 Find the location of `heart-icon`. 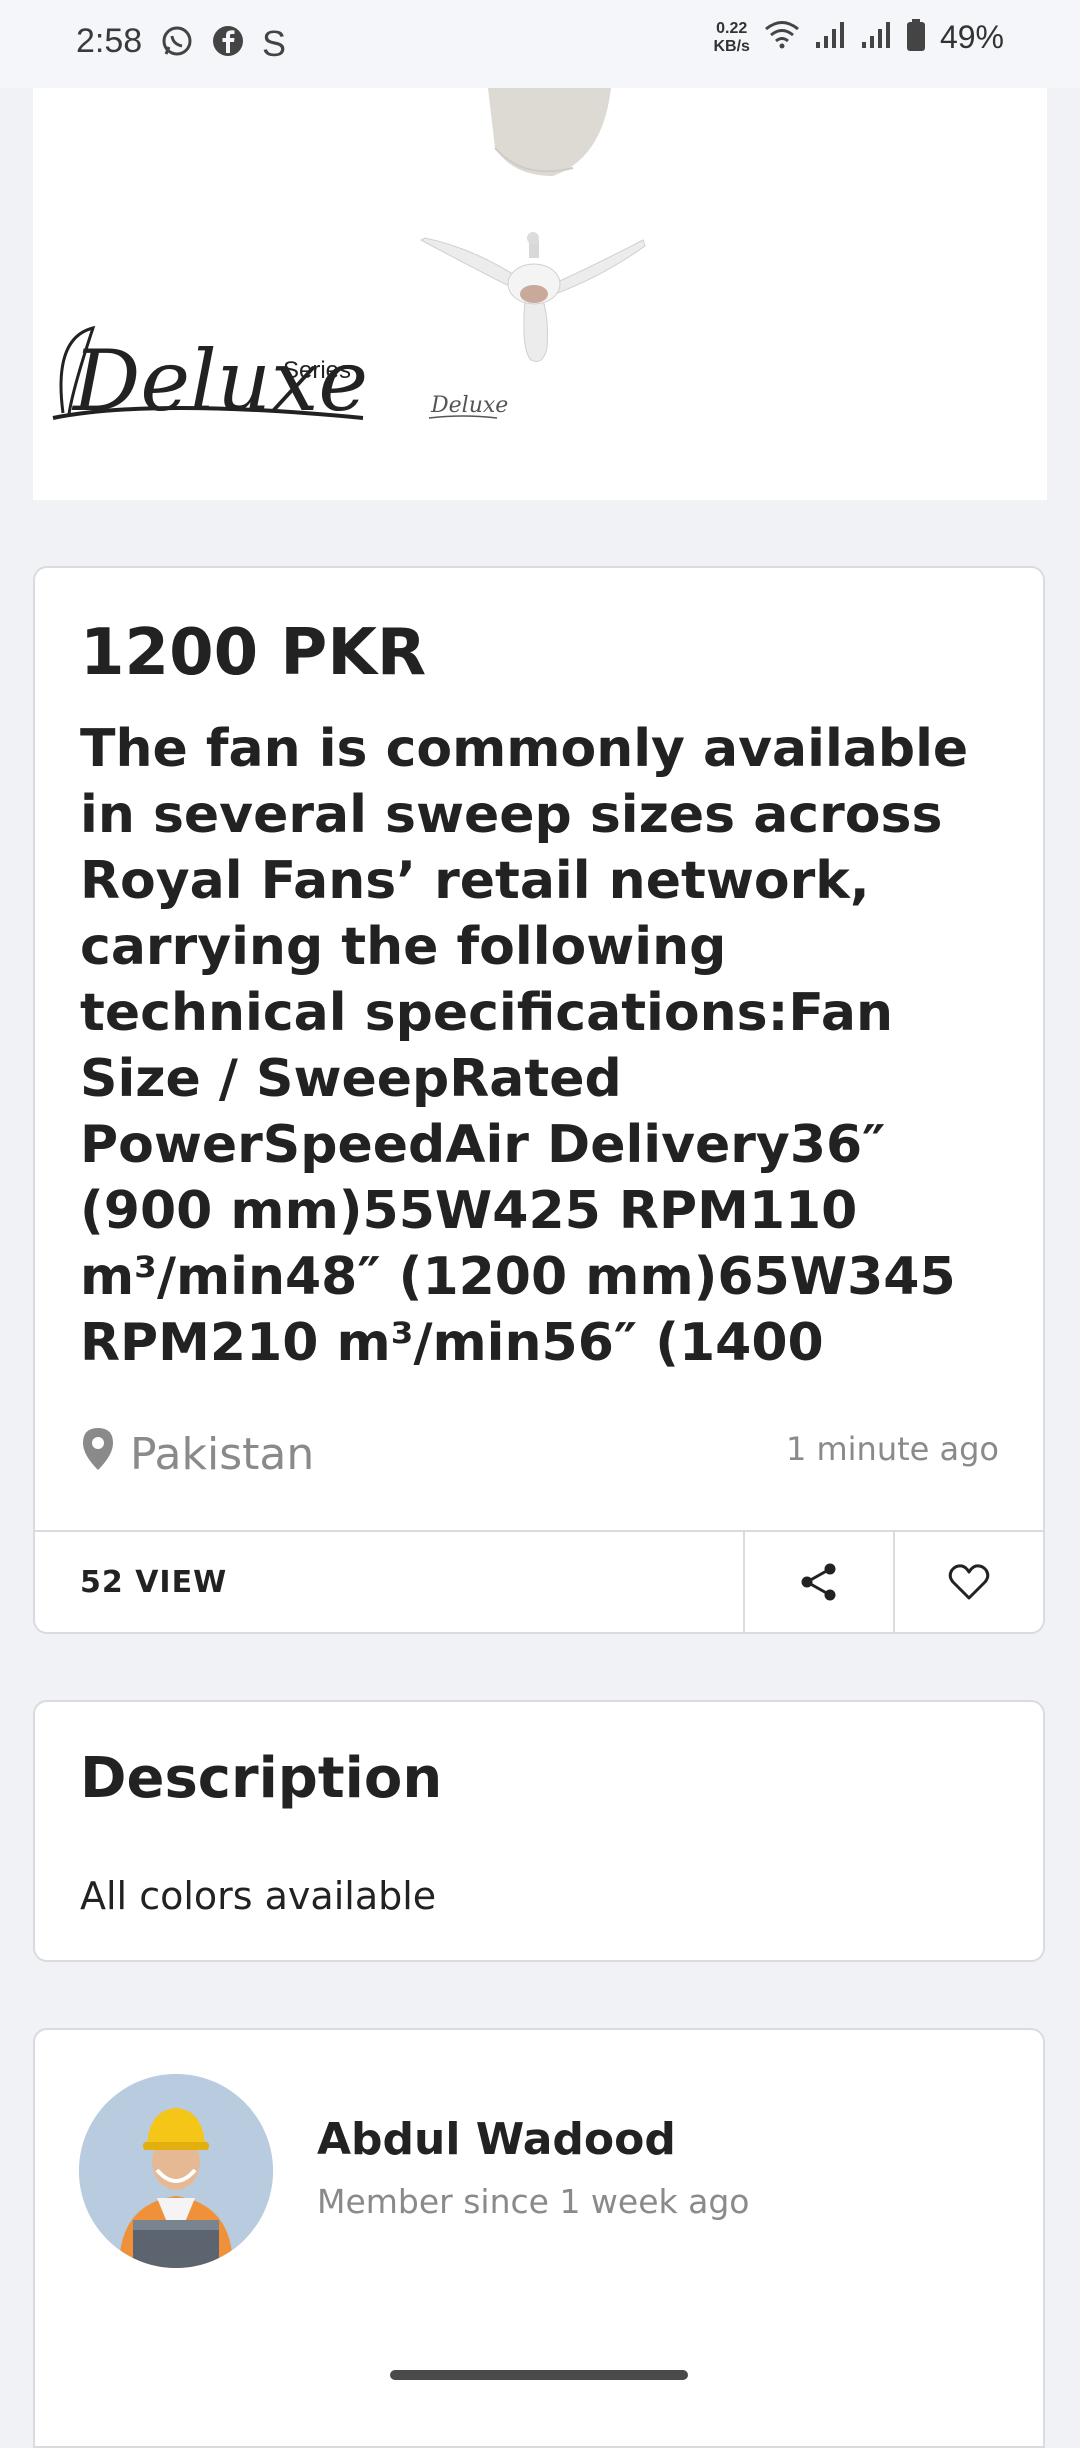

heart-icon is located at coordinates (969, 1582).